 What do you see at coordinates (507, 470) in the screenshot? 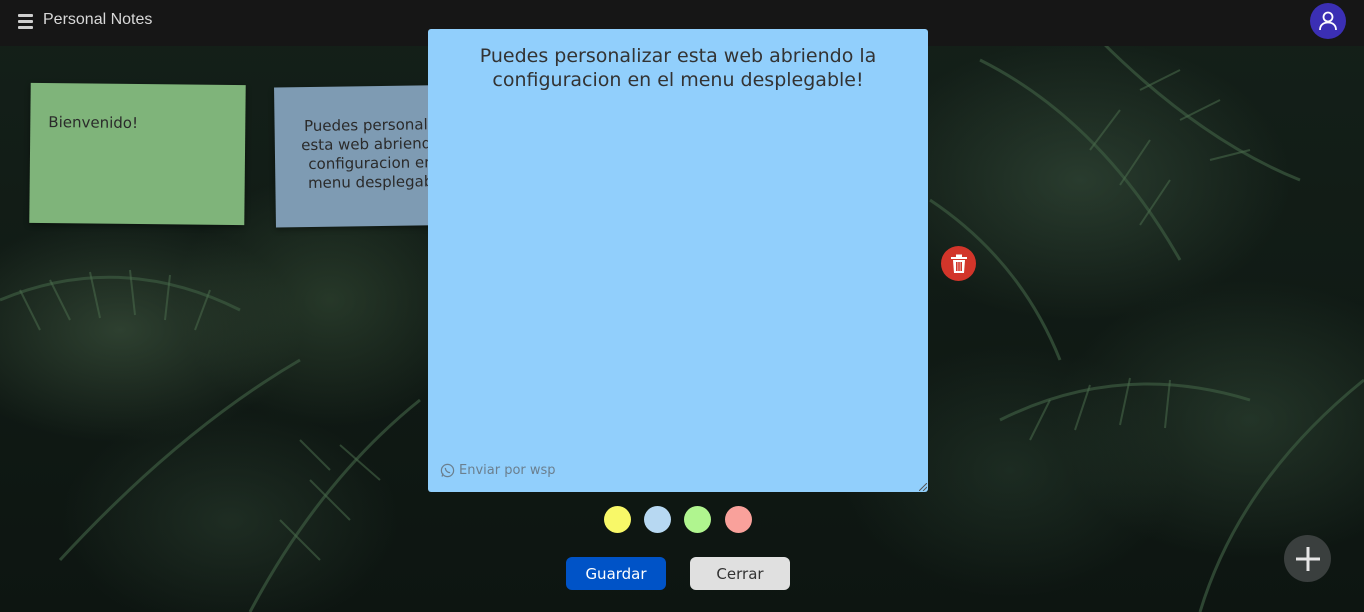
I see `share-whatsapp-label: Enviar por wsp` at bounding box center [507, 470].